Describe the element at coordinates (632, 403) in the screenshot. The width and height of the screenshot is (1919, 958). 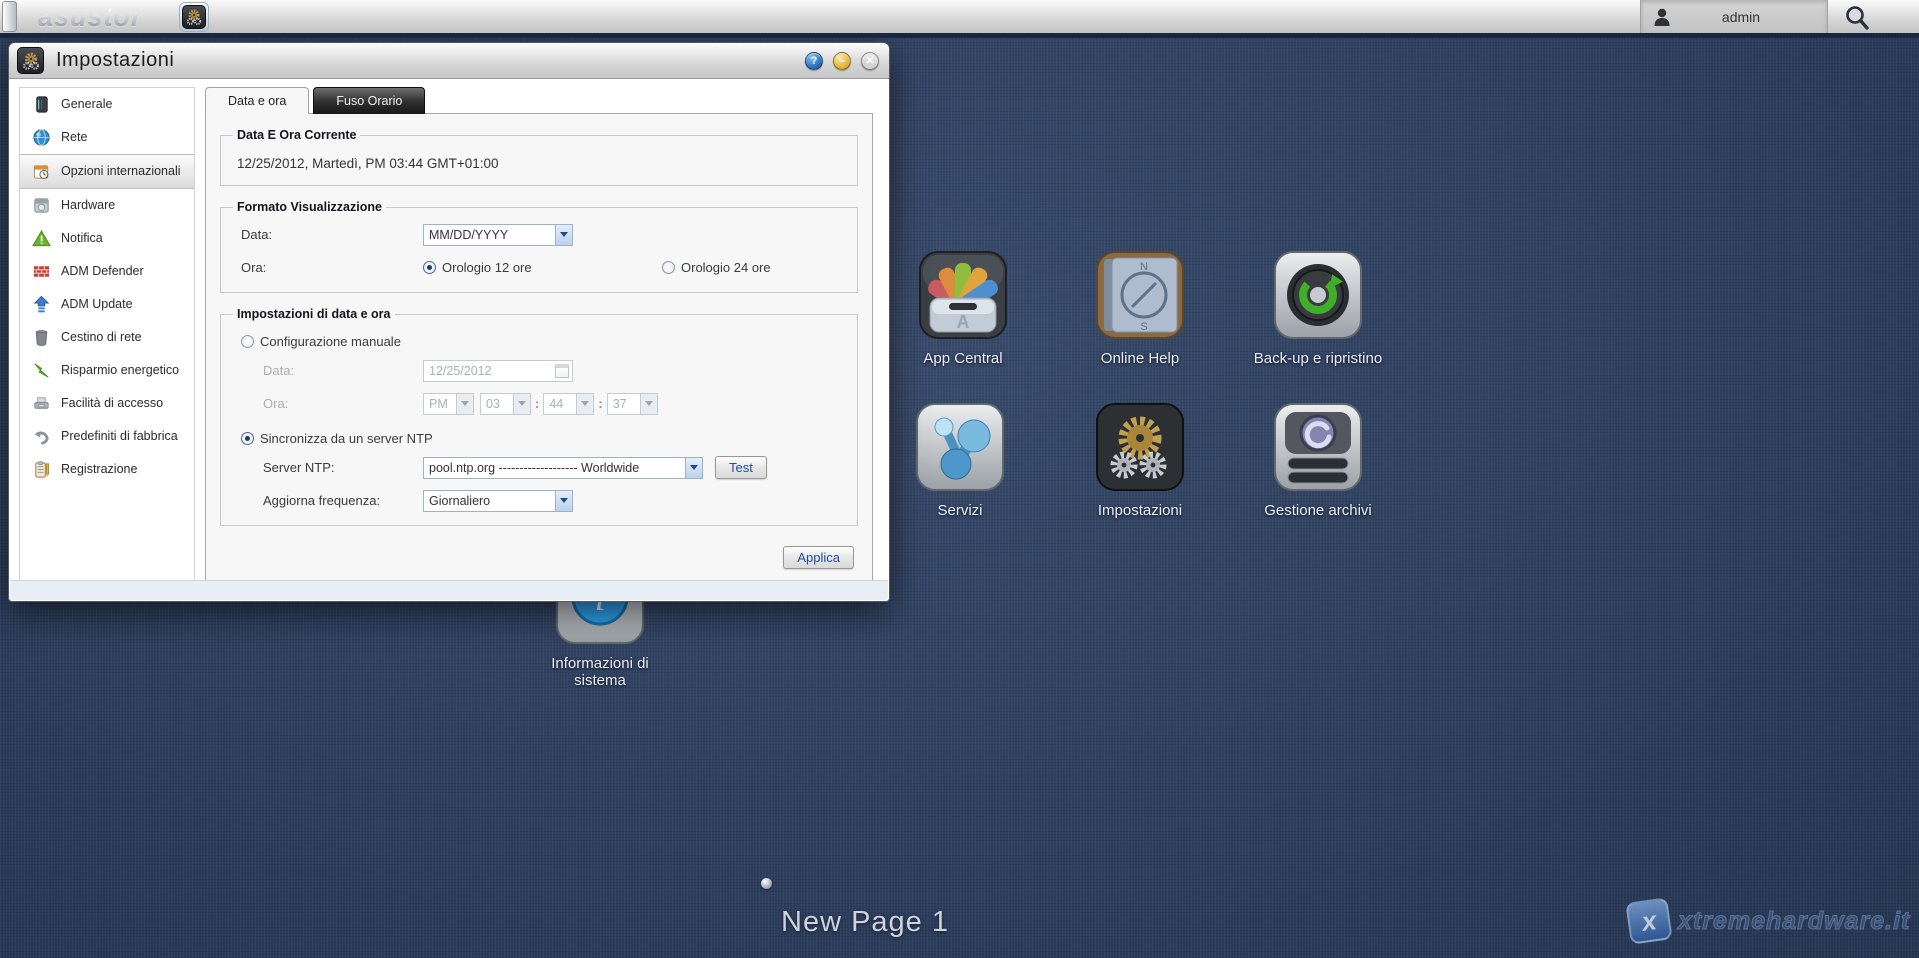
I see `second-select: 37` at that location.